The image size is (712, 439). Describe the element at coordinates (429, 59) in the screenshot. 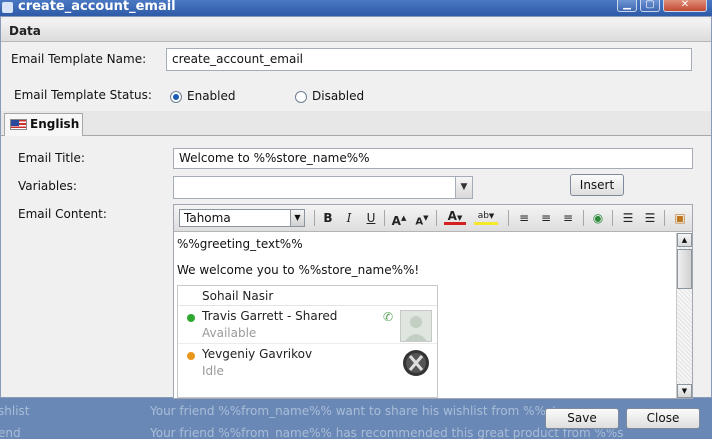

I see `template-name-input: create_account_email` at that location.